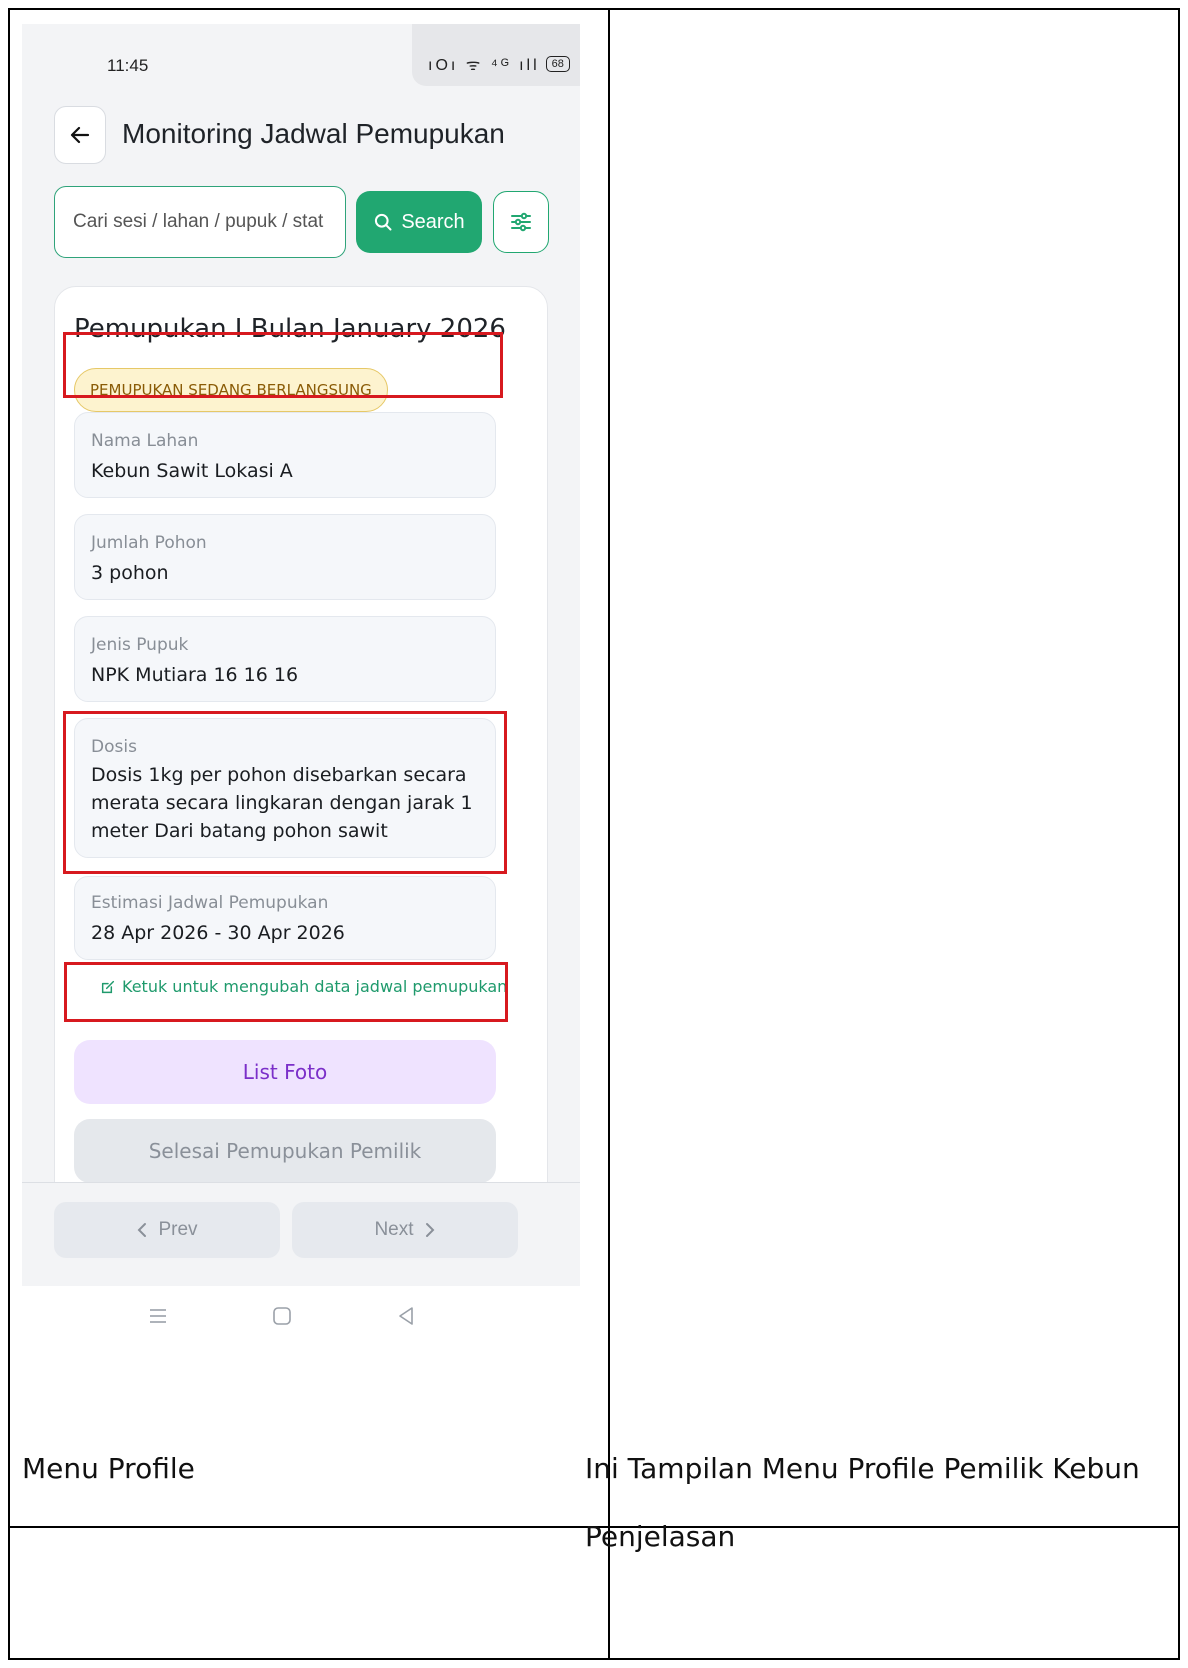 The width and height of the screenshot is (1188, 1668). I want to click on battery-icon: 68, so click(557, 64).